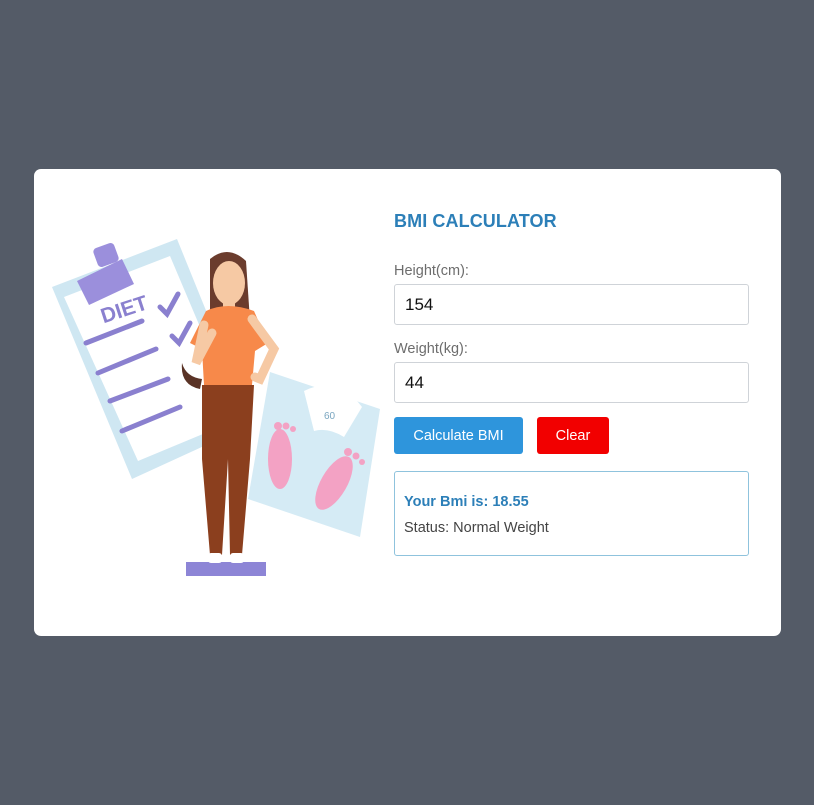 The height and width of the screenshot is (805, 814). What do you see at coordinates (458, 435) in the screenshot?
I see `calculate-bmi-button: Calculate BMI` at bounding box center [458, 435].